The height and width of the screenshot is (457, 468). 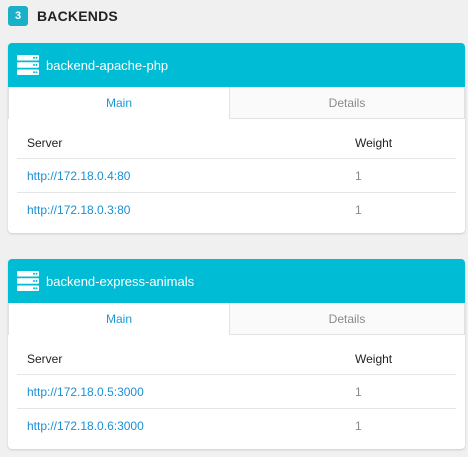 I want to click on server-url-link: http://172.18.0.5:3000, so click(x=186, y=392).